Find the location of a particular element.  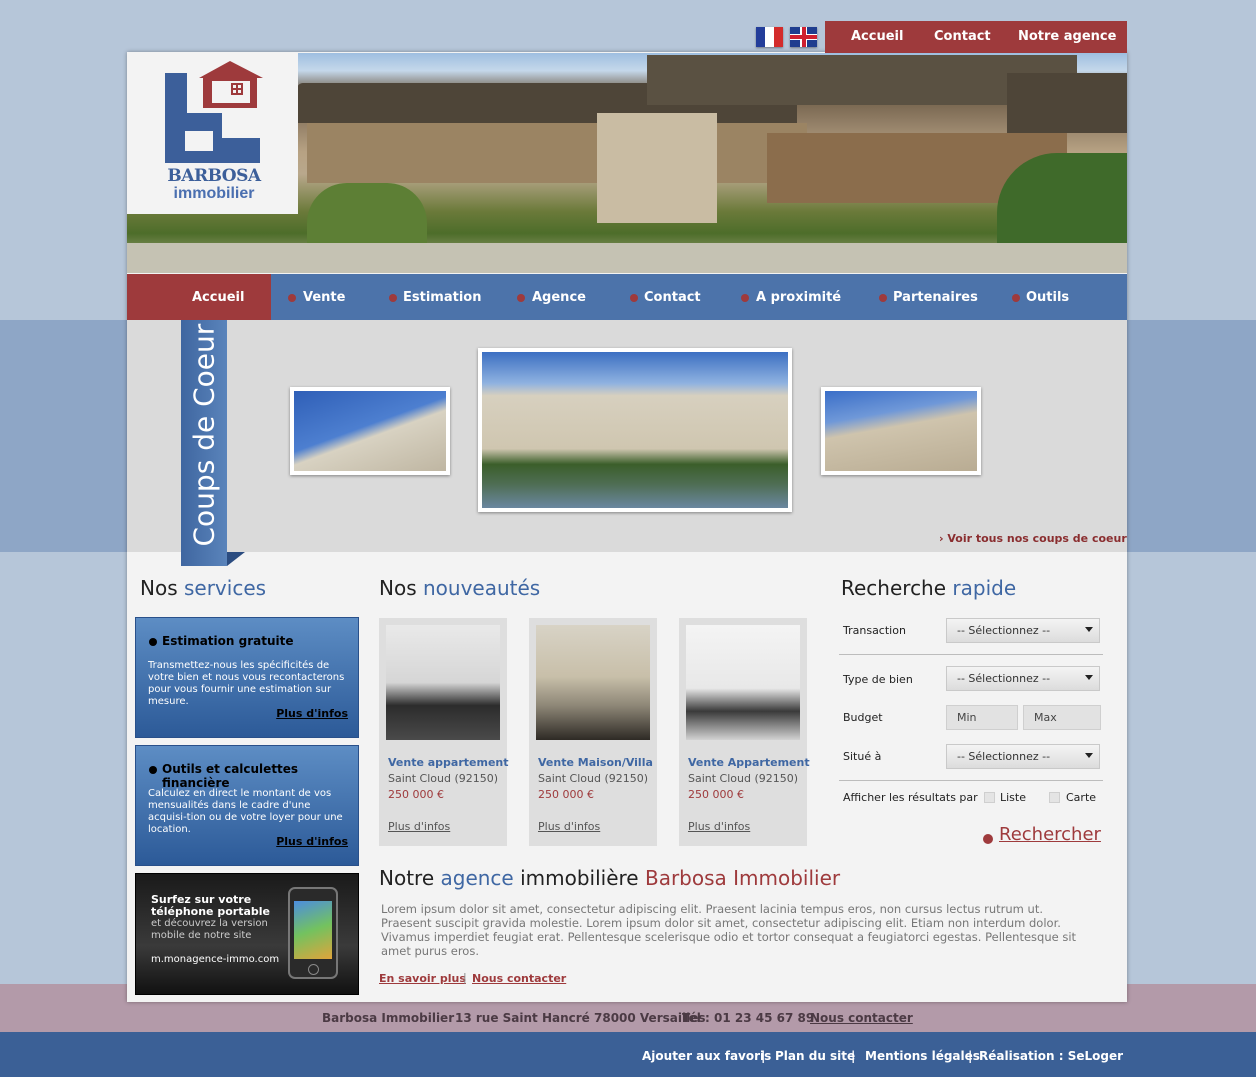

nav-a-proximite: A proximité is located at coordinates (798, 297).